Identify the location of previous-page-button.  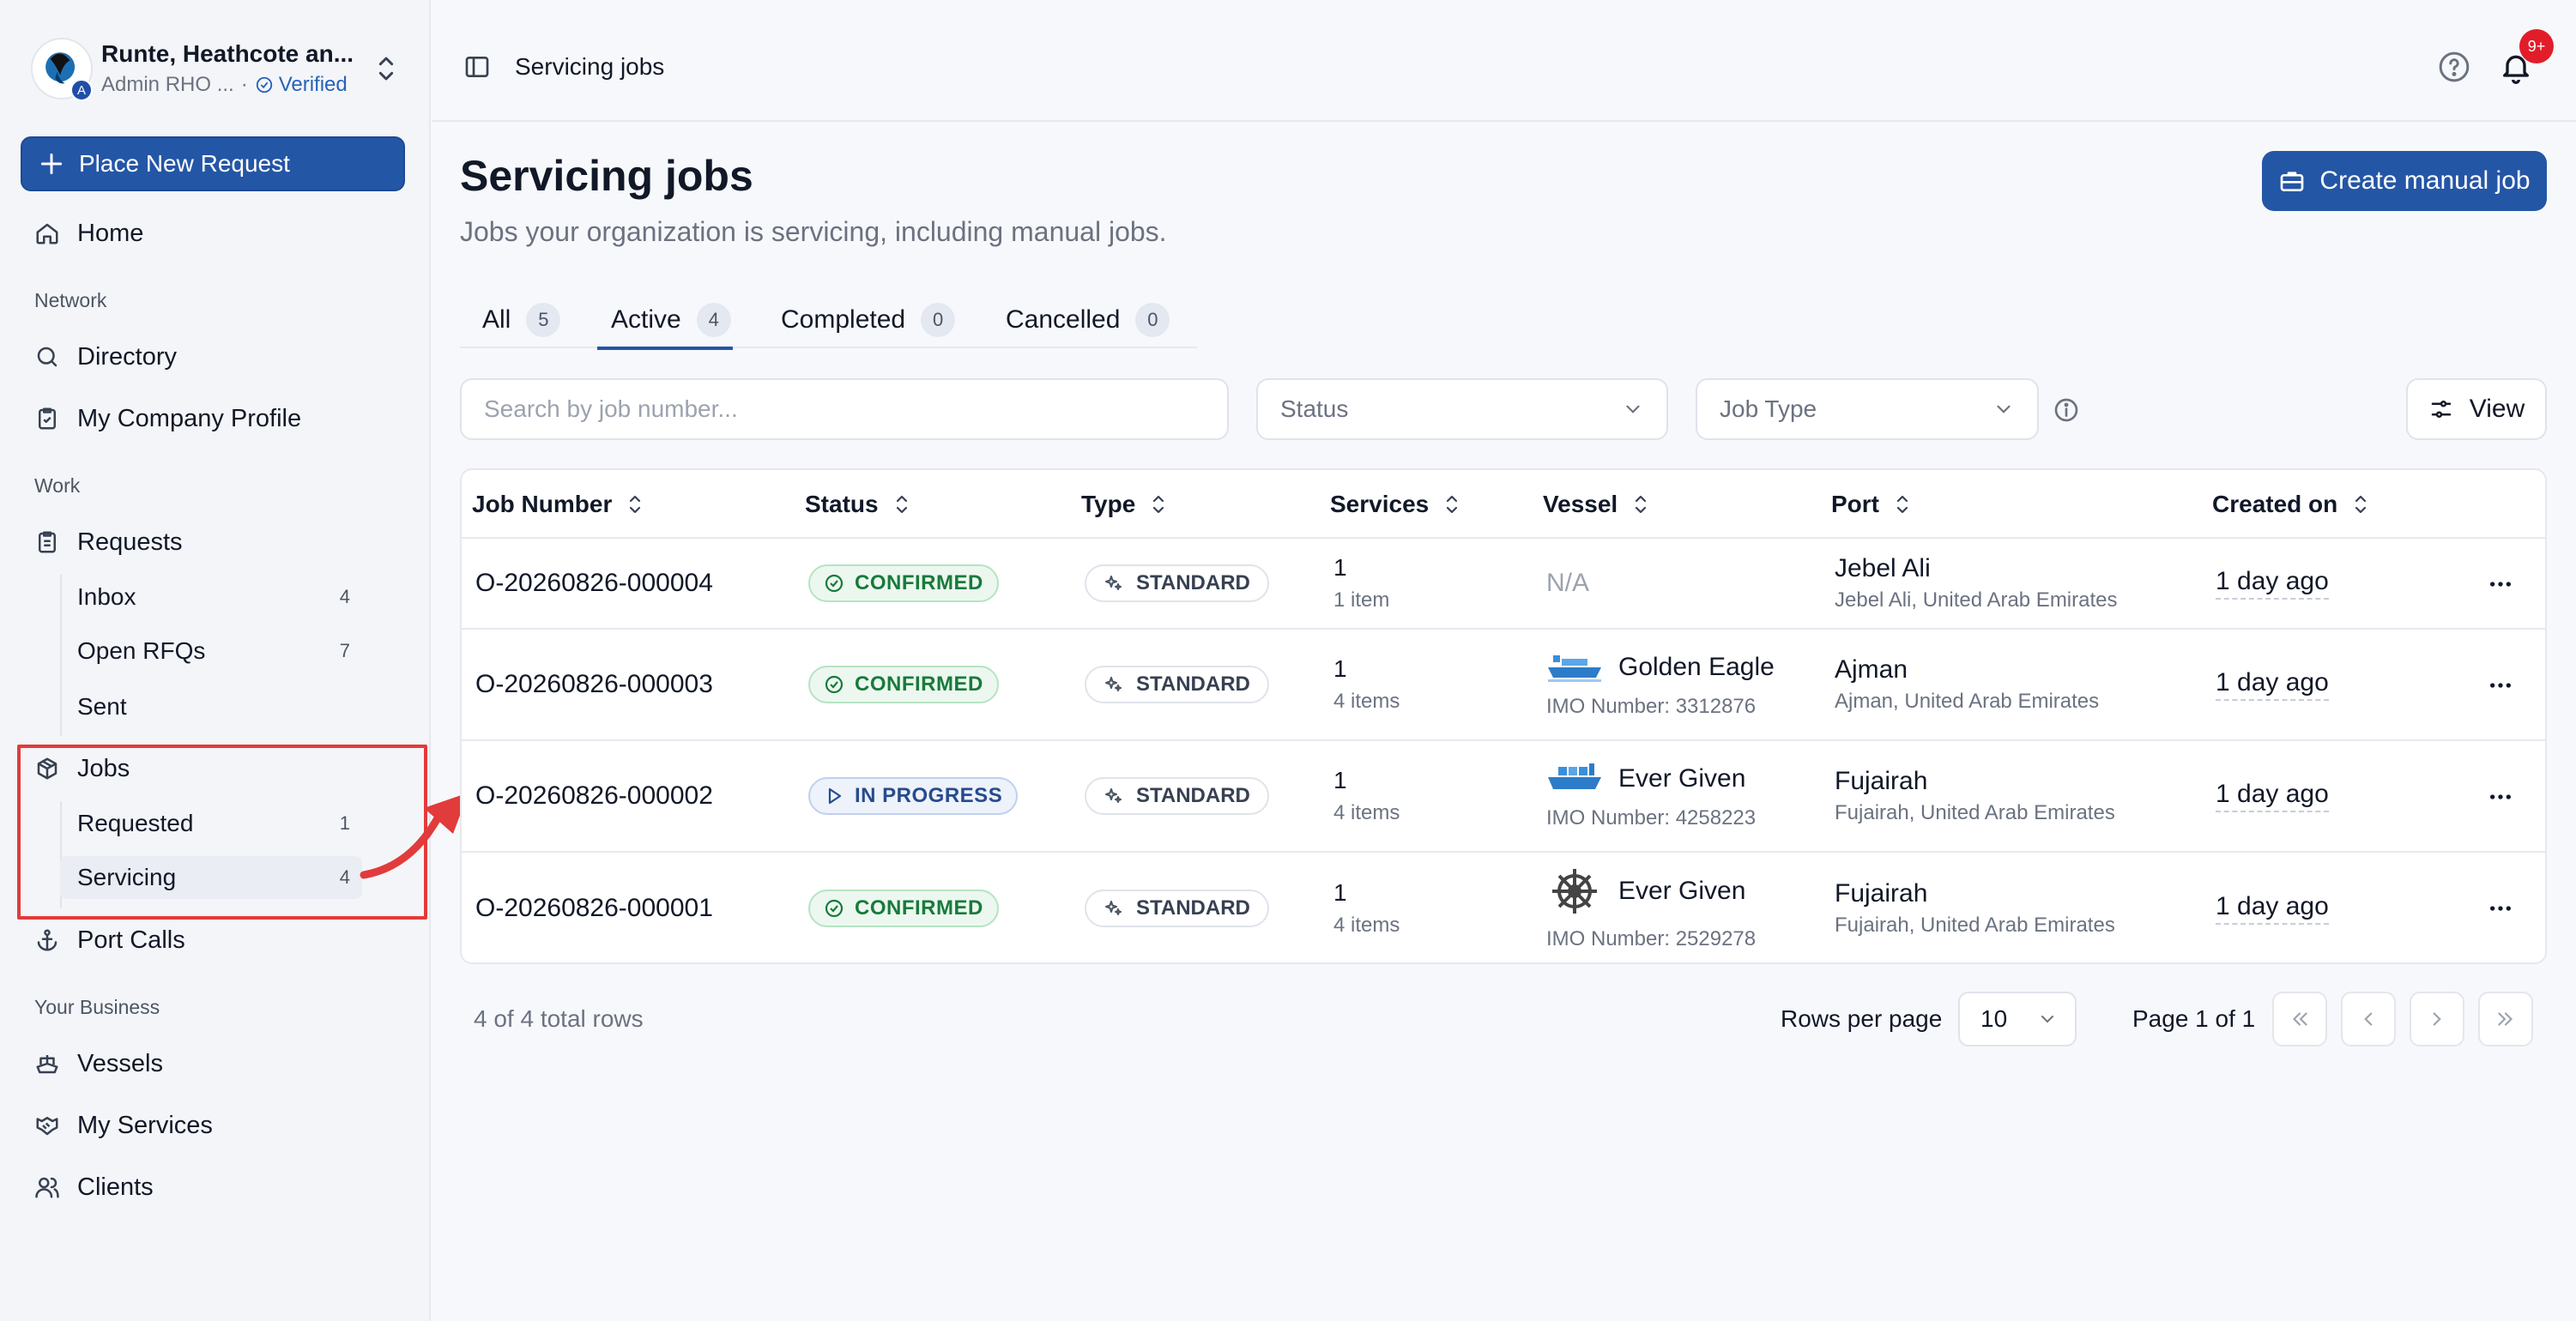
(2368, 1020).